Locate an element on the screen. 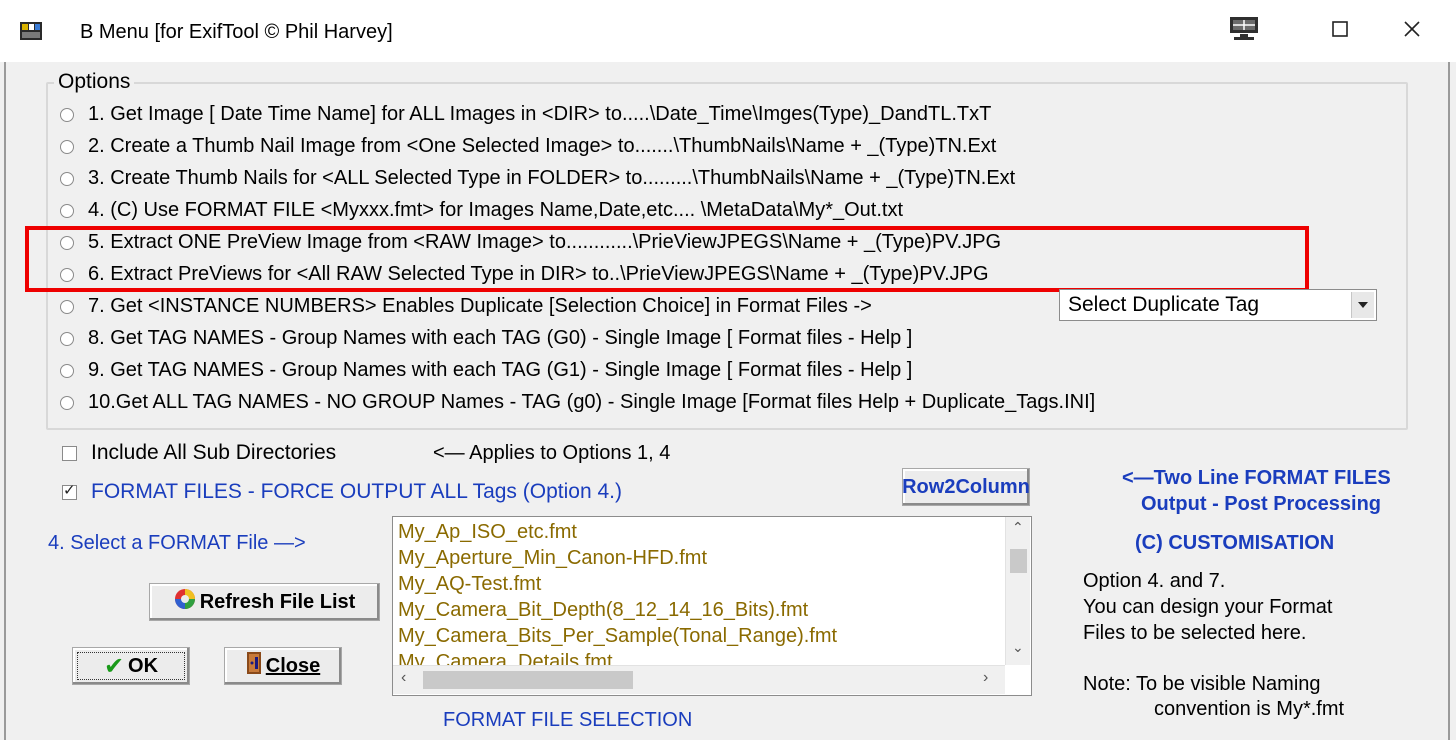 This screenshot has width=1456, height=740. minimize-button is located at coordinates (1244, 31).